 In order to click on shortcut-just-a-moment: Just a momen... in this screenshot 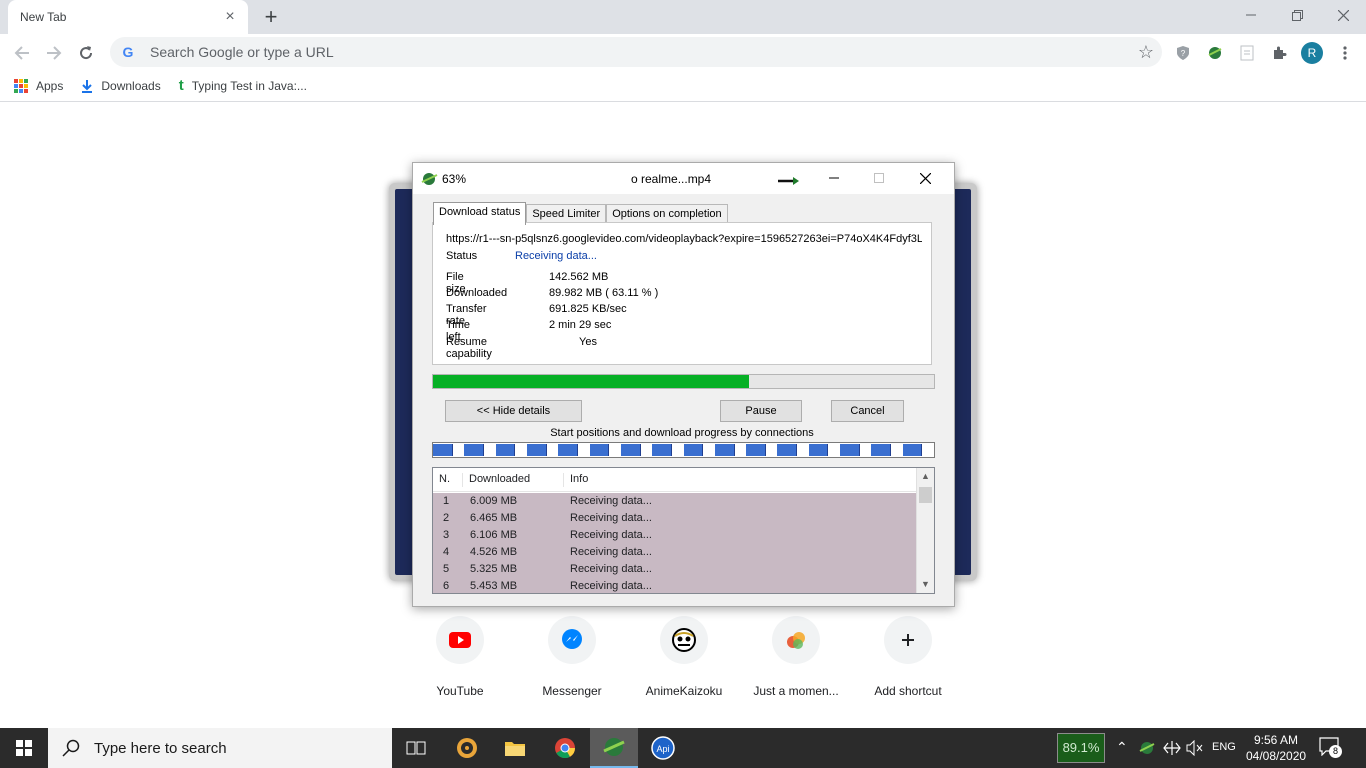, I will do `click(796, 657)`.